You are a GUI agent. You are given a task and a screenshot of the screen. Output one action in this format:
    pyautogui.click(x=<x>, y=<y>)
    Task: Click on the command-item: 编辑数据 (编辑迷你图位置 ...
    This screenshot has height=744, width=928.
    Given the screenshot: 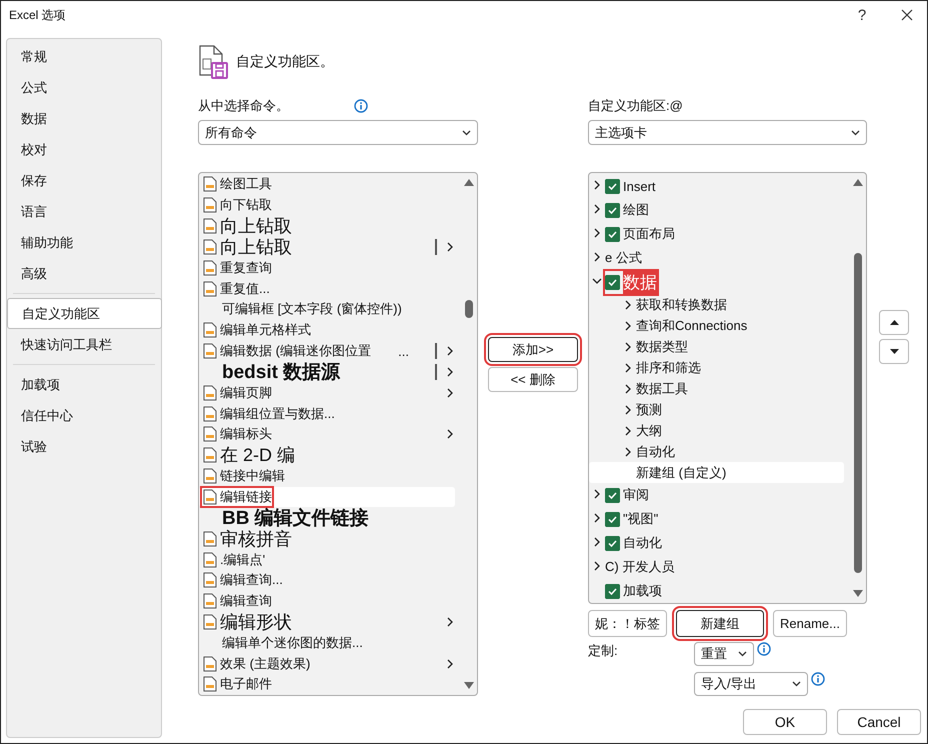 What is the action you would take?
    pyautogui.click(x=330, y=351)
    